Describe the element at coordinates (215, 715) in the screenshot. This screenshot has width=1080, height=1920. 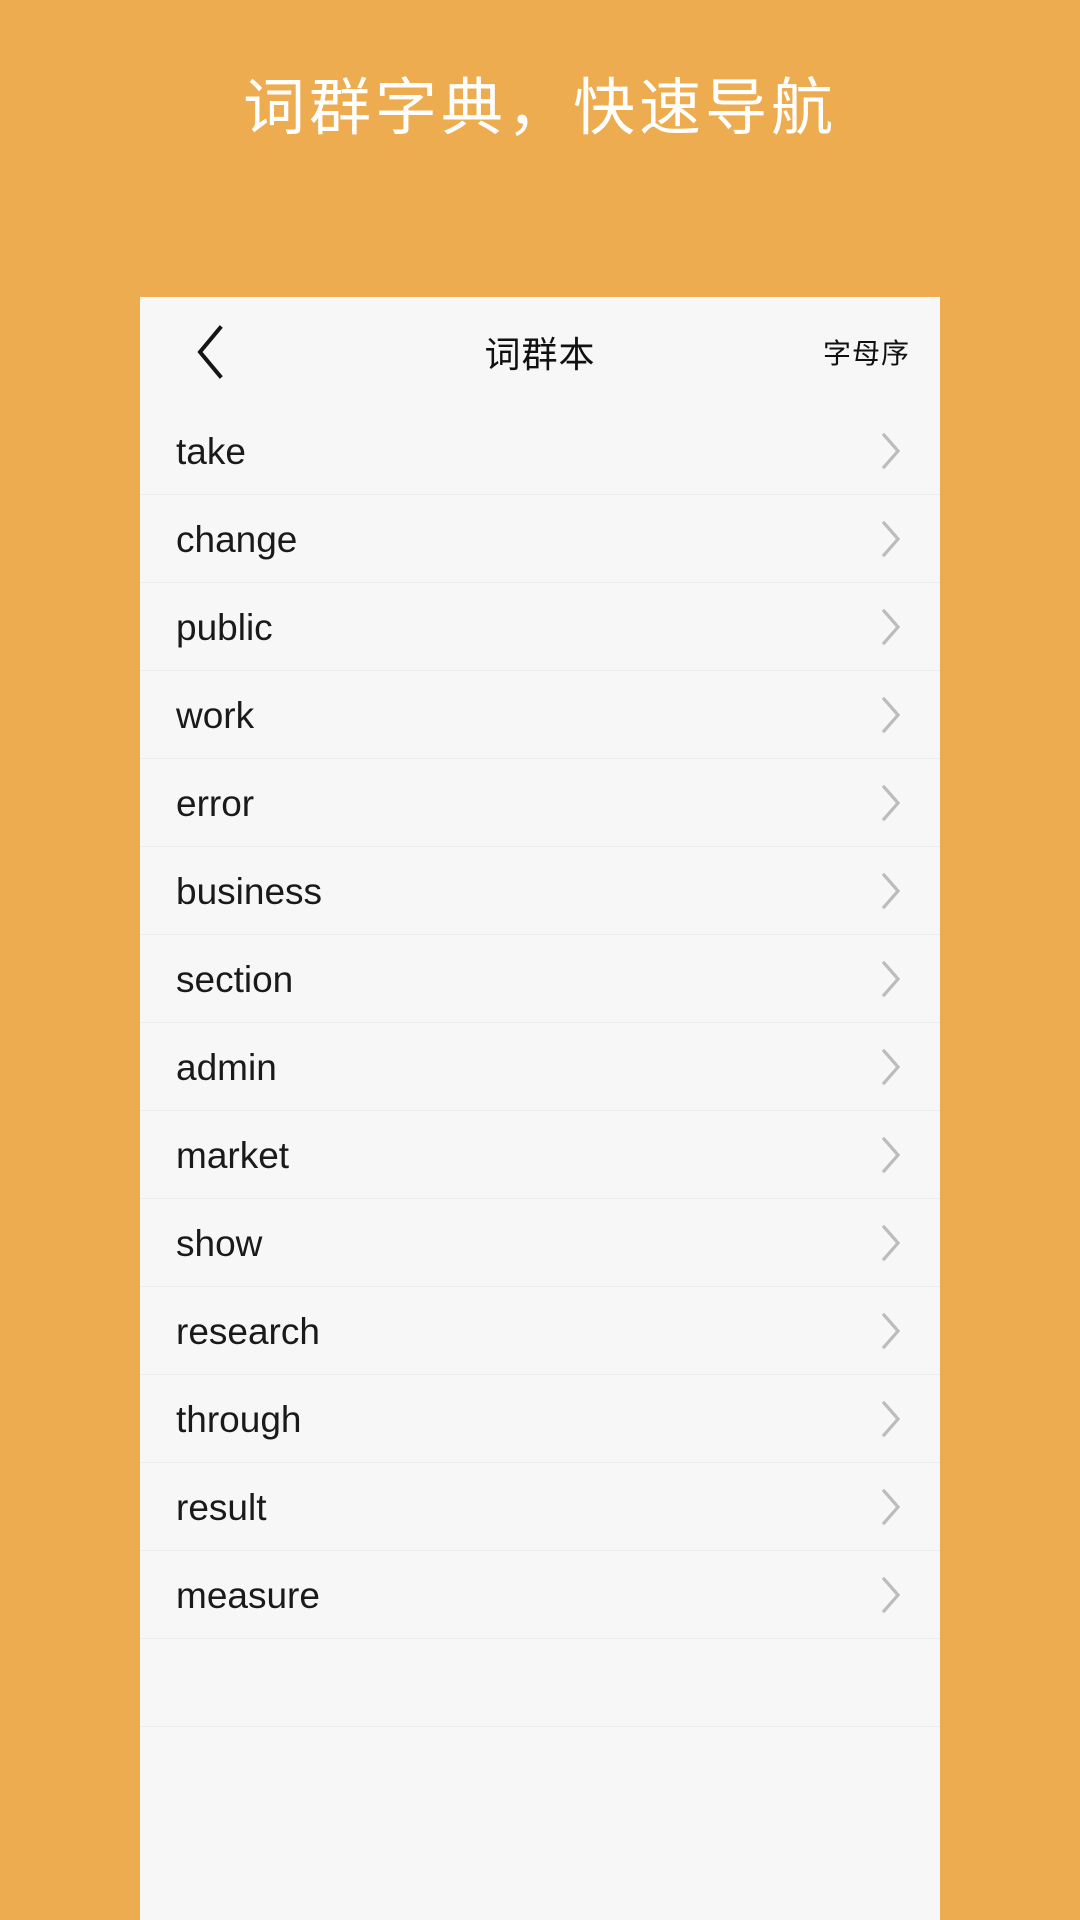
I see `word-label: work` at that location.